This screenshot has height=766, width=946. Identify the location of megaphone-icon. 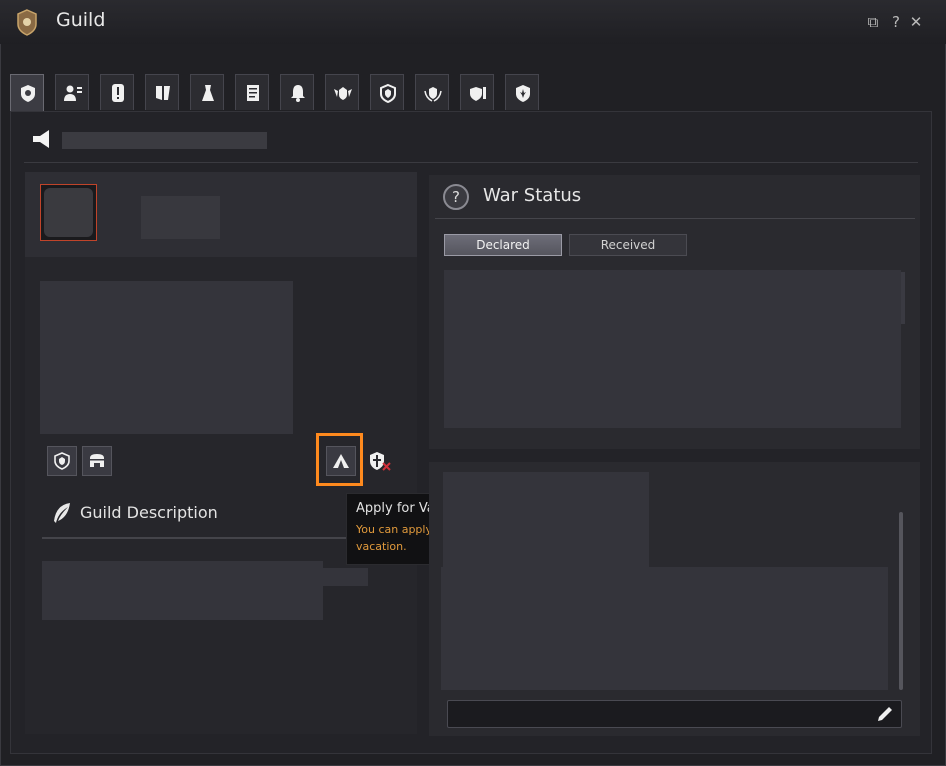
(41, 139).